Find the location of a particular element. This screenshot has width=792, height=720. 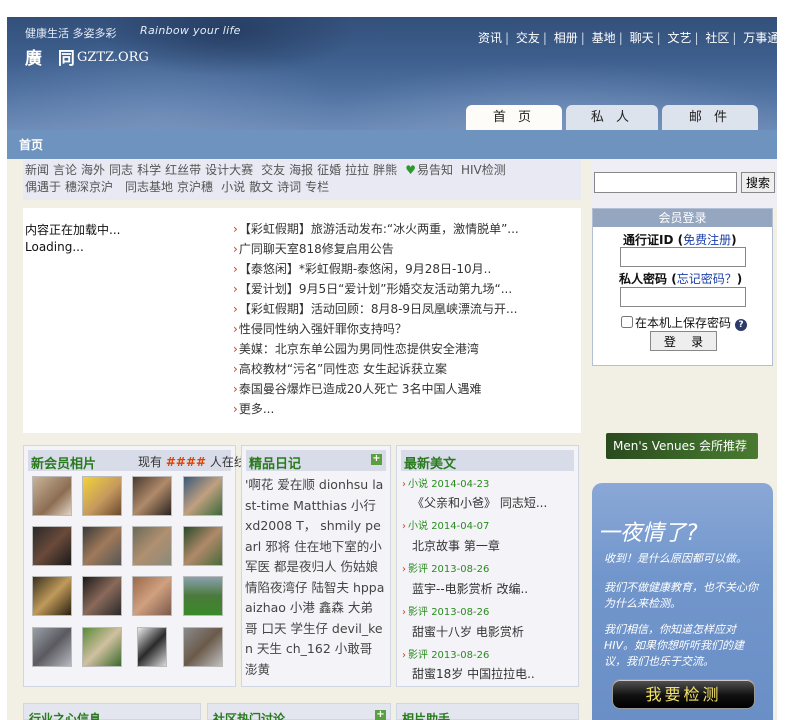

cat-prose: 散文 is located at coordinates (261, 187).